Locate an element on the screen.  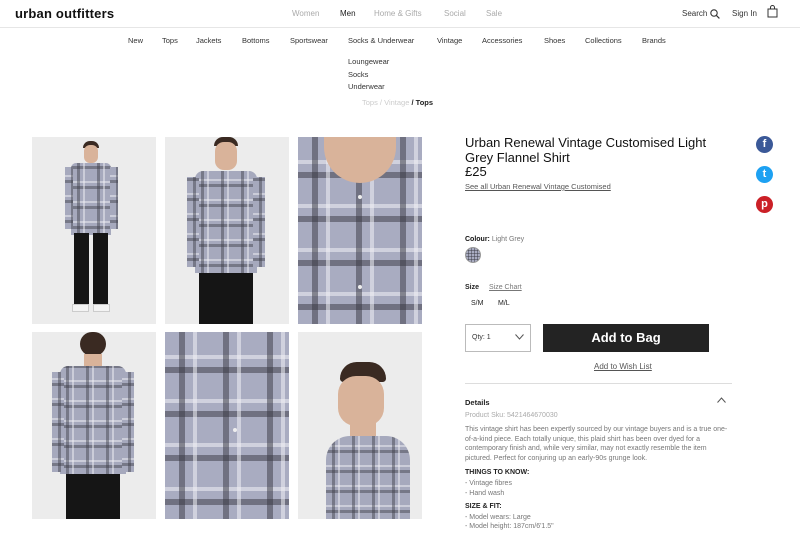
chevron-down-icon is located at coordinates (519, 337).